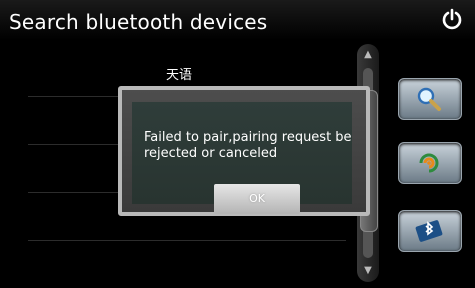 The image size is (475, 288). I want to click on bluetooth-button, so click(430, 231).